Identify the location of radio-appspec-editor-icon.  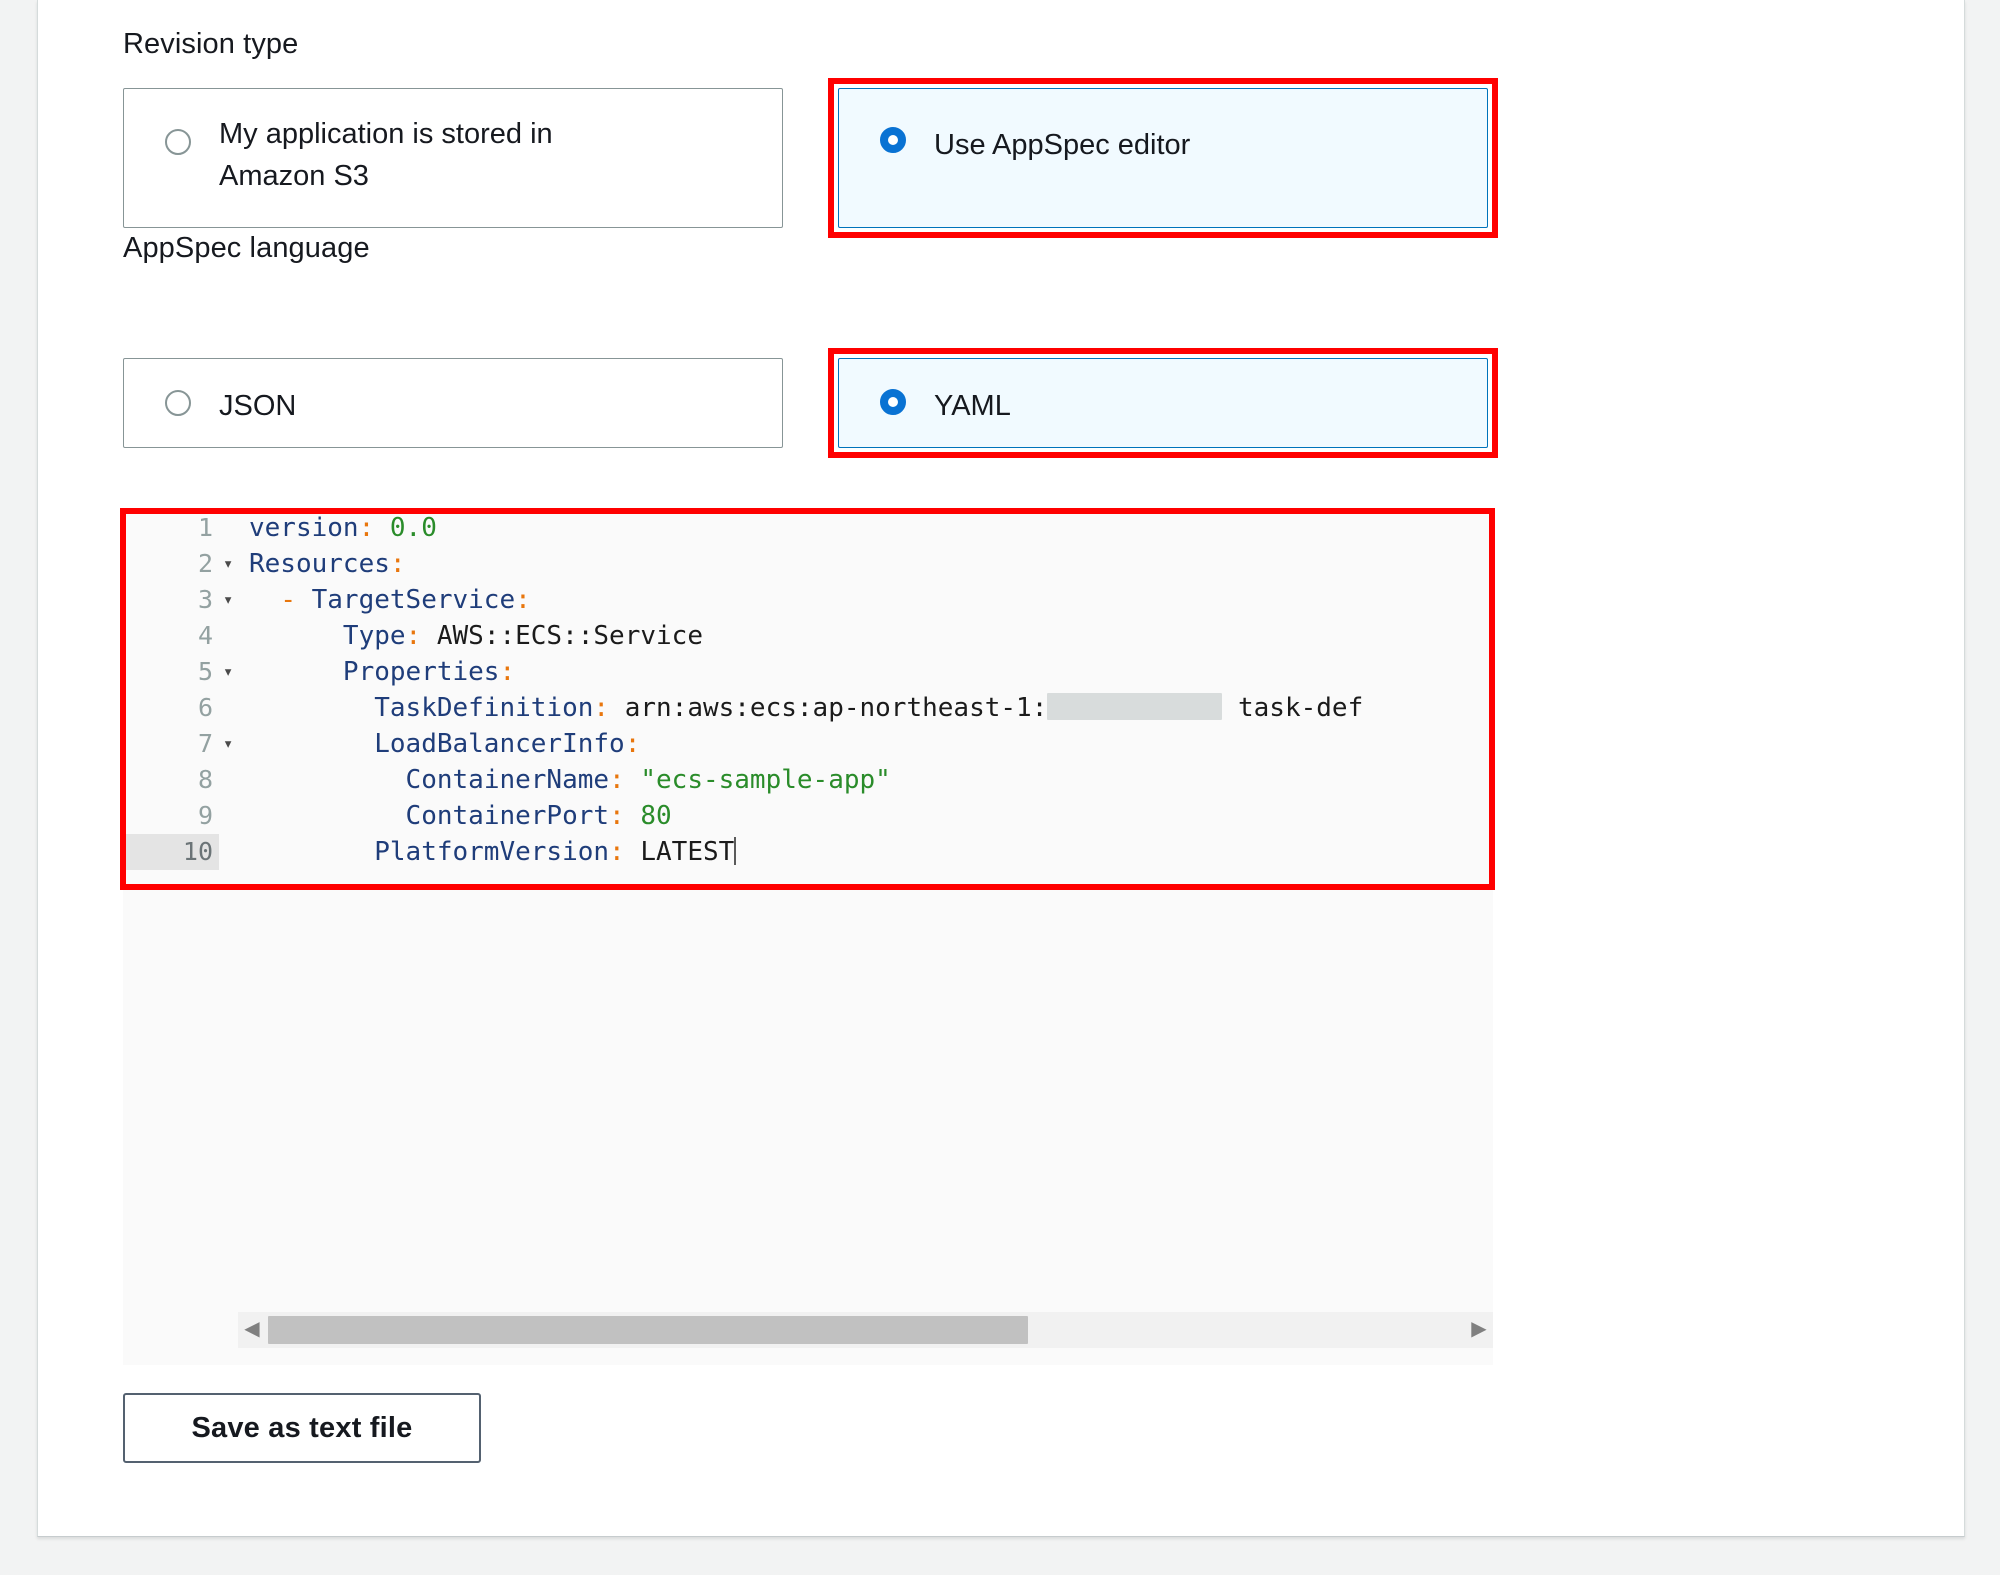
(893, 140).